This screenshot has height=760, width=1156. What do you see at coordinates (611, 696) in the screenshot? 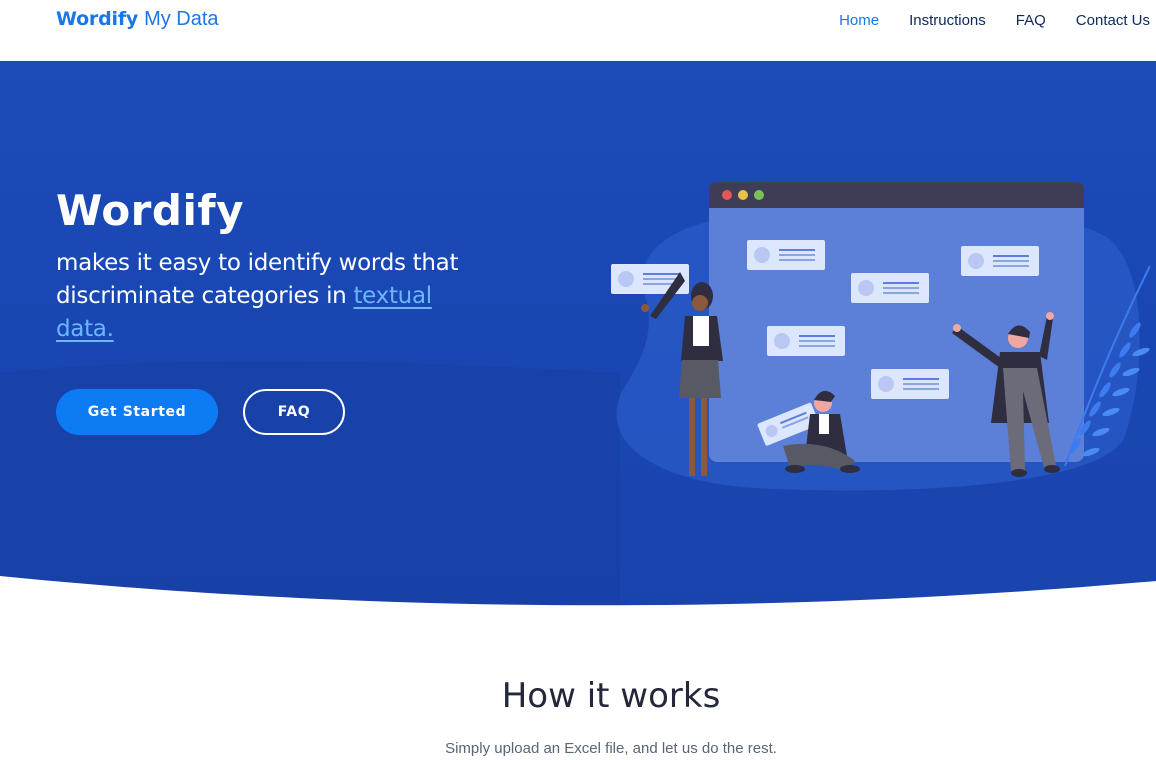
I see `how-it-works-title: How it works` at bounding box center [611, 696].